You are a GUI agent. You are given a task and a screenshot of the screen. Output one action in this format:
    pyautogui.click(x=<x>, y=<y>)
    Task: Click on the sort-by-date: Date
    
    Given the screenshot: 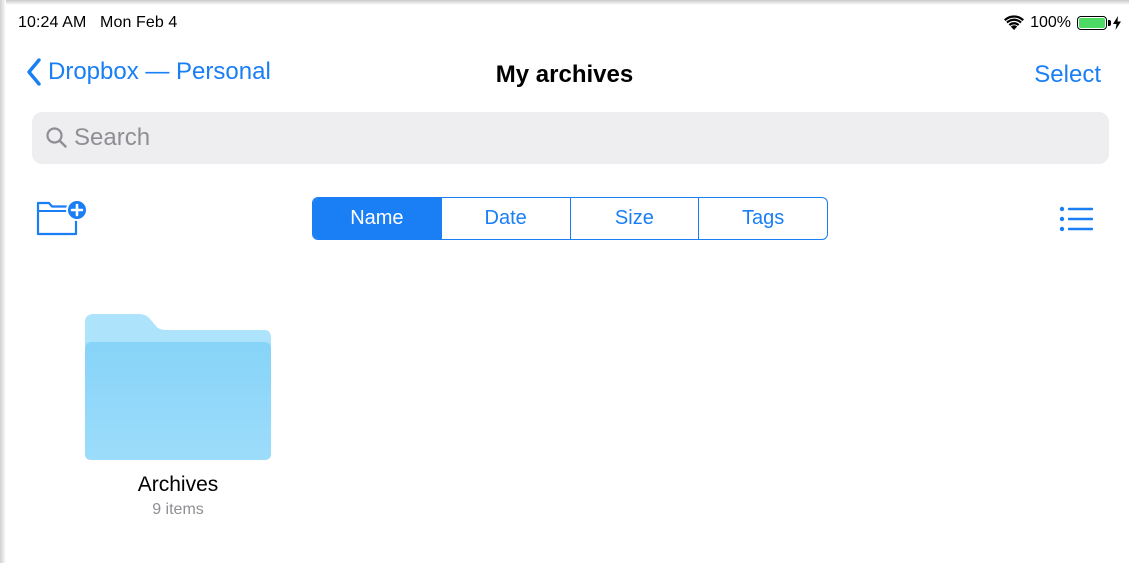 What is the action you would take?
    pyautogui.click(x=505, y=218)
    